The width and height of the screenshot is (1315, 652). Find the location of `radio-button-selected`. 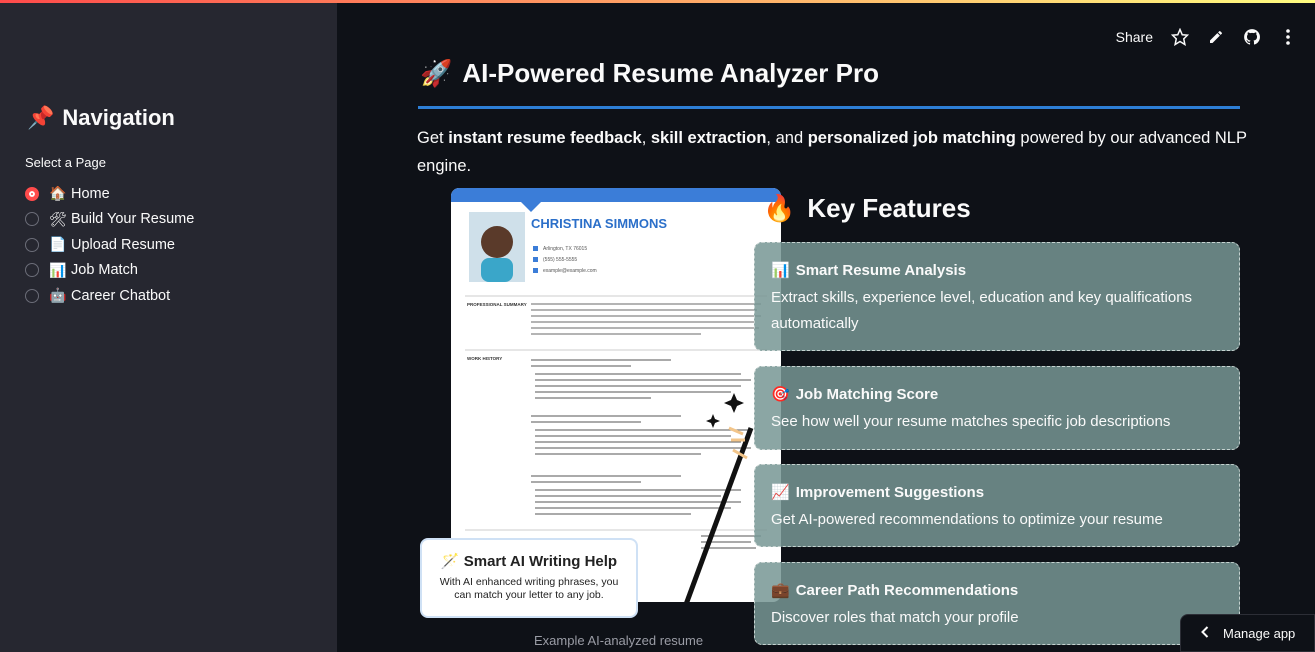

radio-button-selected is located at coordinates (32, 193).